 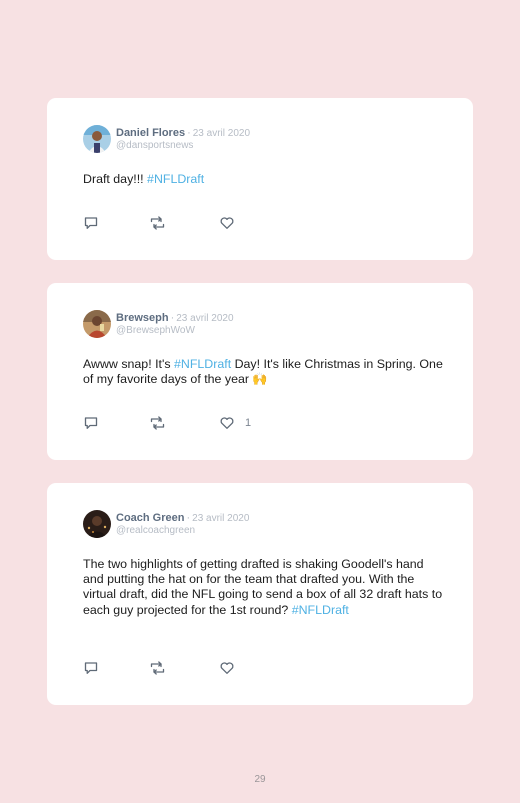 What do you see at coordinates (142, 318) in the screenshot?
I see `author-name: Brewseph` at bounding box center [142, 318].